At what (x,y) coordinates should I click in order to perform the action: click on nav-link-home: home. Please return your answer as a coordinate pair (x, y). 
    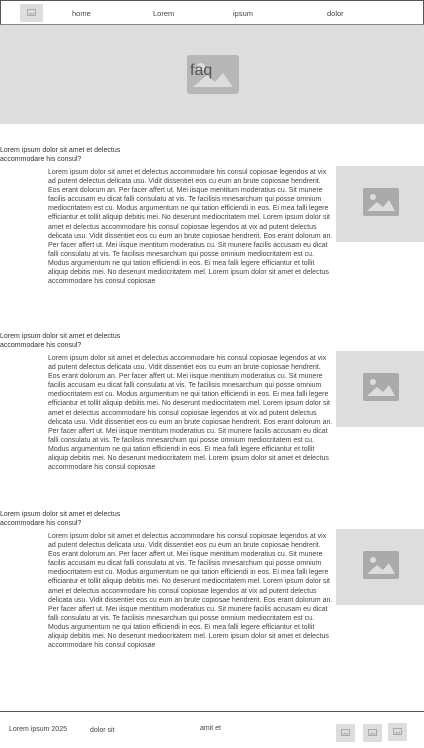
    Looking at the image, I should click on (81, 13).